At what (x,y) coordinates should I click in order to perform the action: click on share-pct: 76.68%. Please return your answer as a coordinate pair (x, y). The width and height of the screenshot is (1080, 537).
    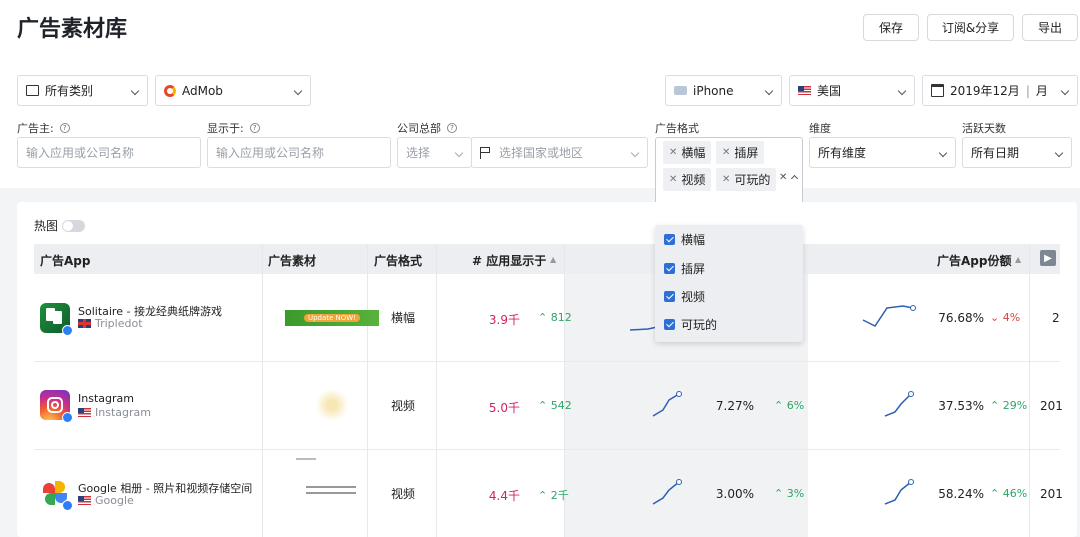
    Looking at the image, I should click on (961, 318).